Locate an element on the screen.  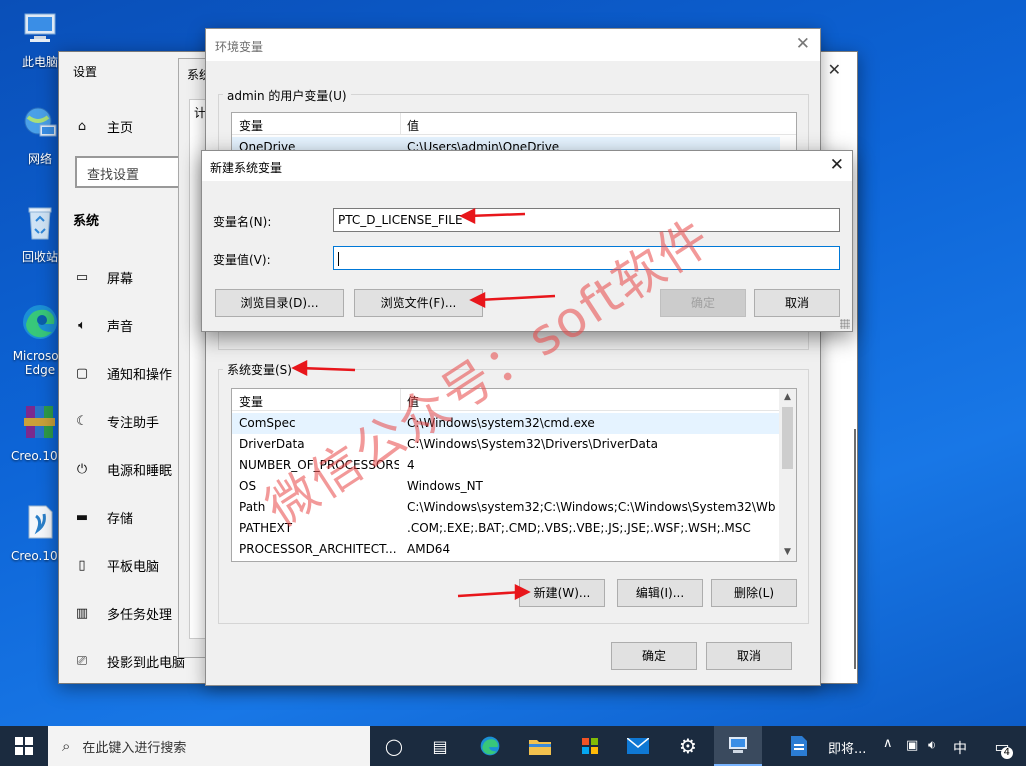
cortana-button: ◯ is located at coordinates (394, 746).